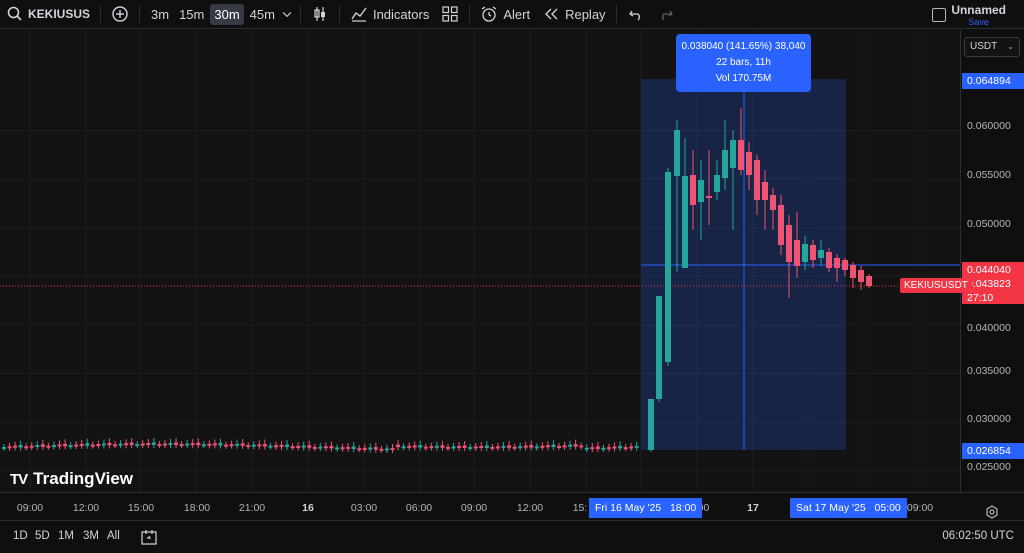  I want to click on bottom-toolbar: 1D 5D 1M 3M All 06:02:50 UTC, so click(512, 536).